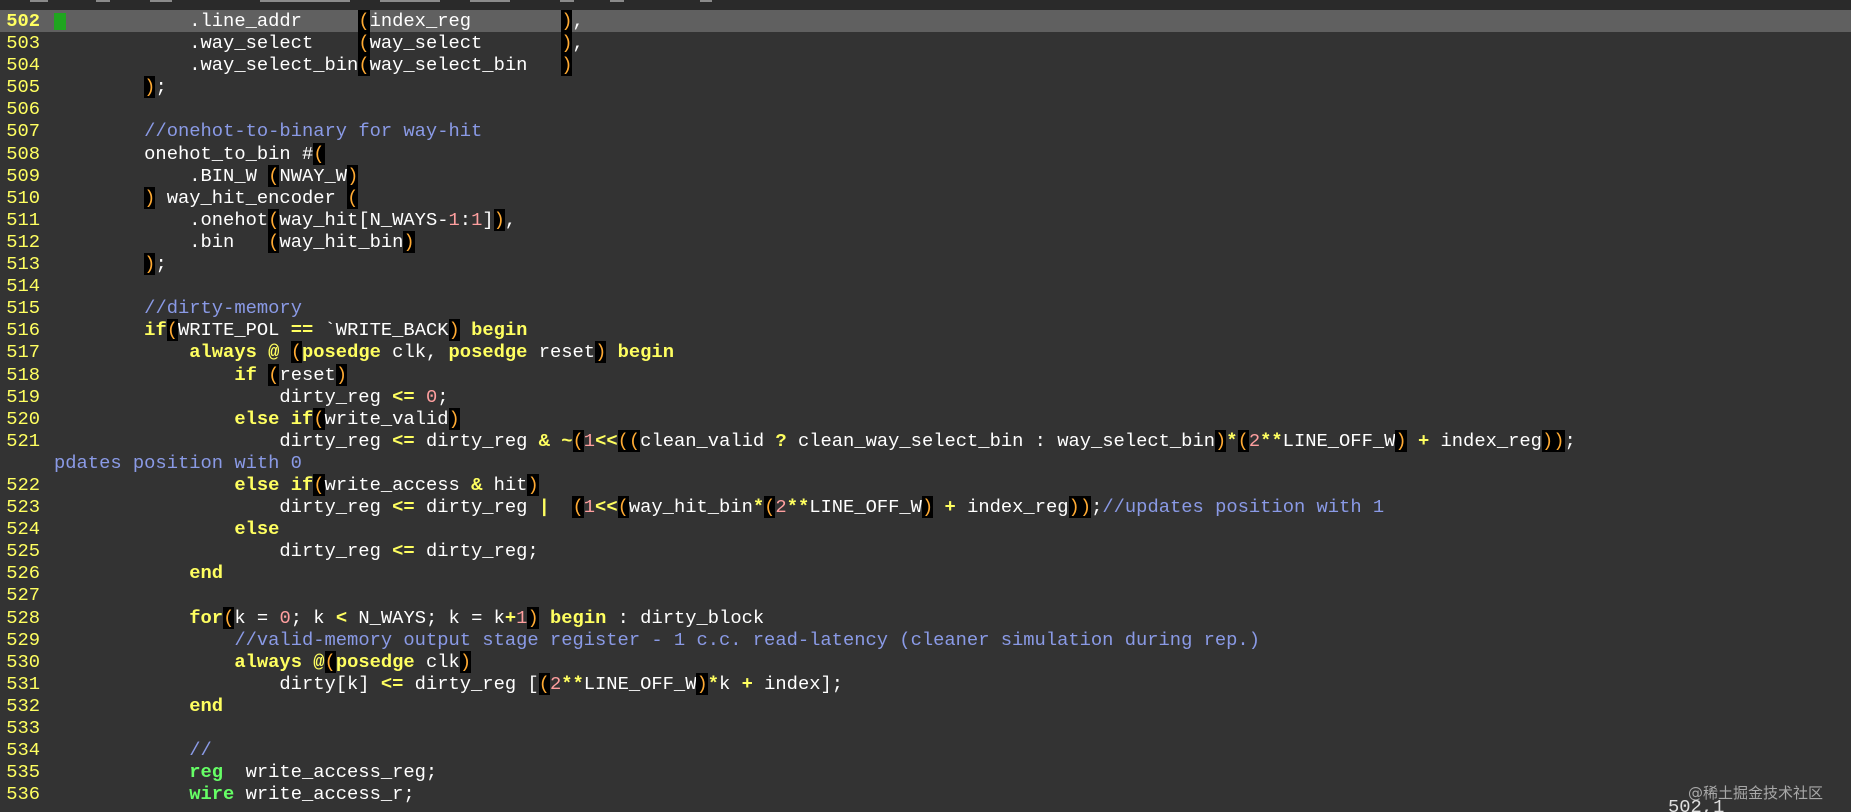 The height and width of the screenshot is (812, 1851). I want to click on line-number: 526, so click(23, 573).